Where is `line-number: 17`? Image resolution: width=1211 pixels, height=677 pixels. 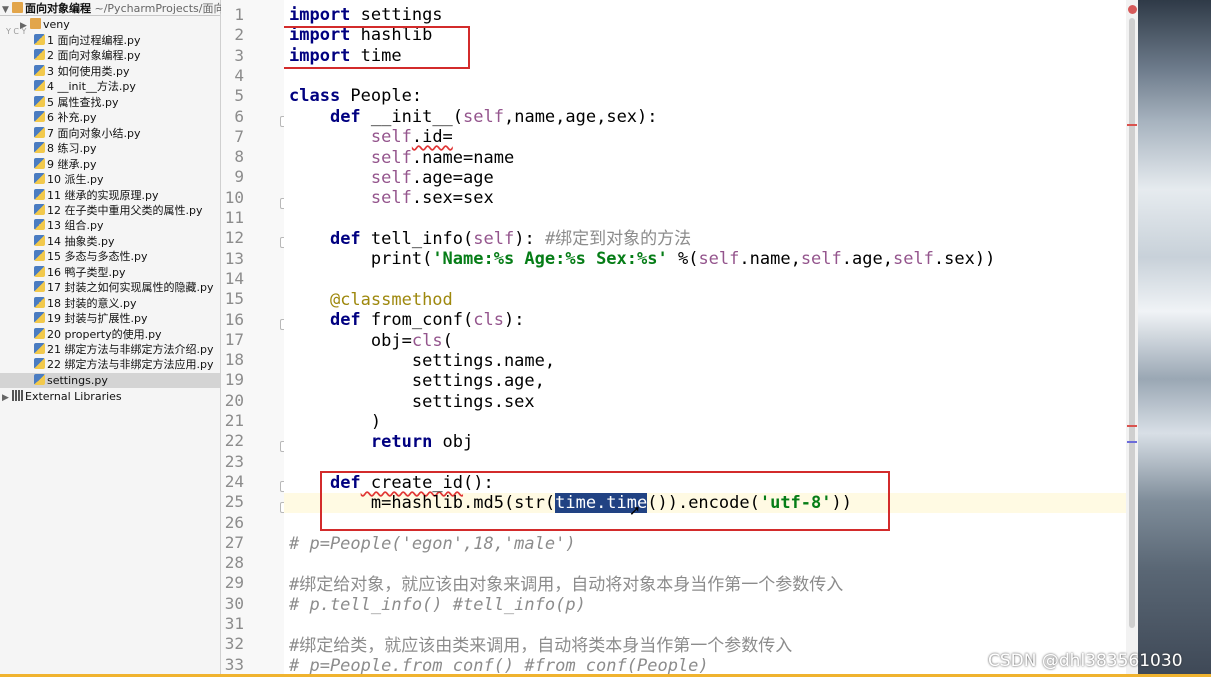 line-number: 17 is located at coordinates (234, 339).